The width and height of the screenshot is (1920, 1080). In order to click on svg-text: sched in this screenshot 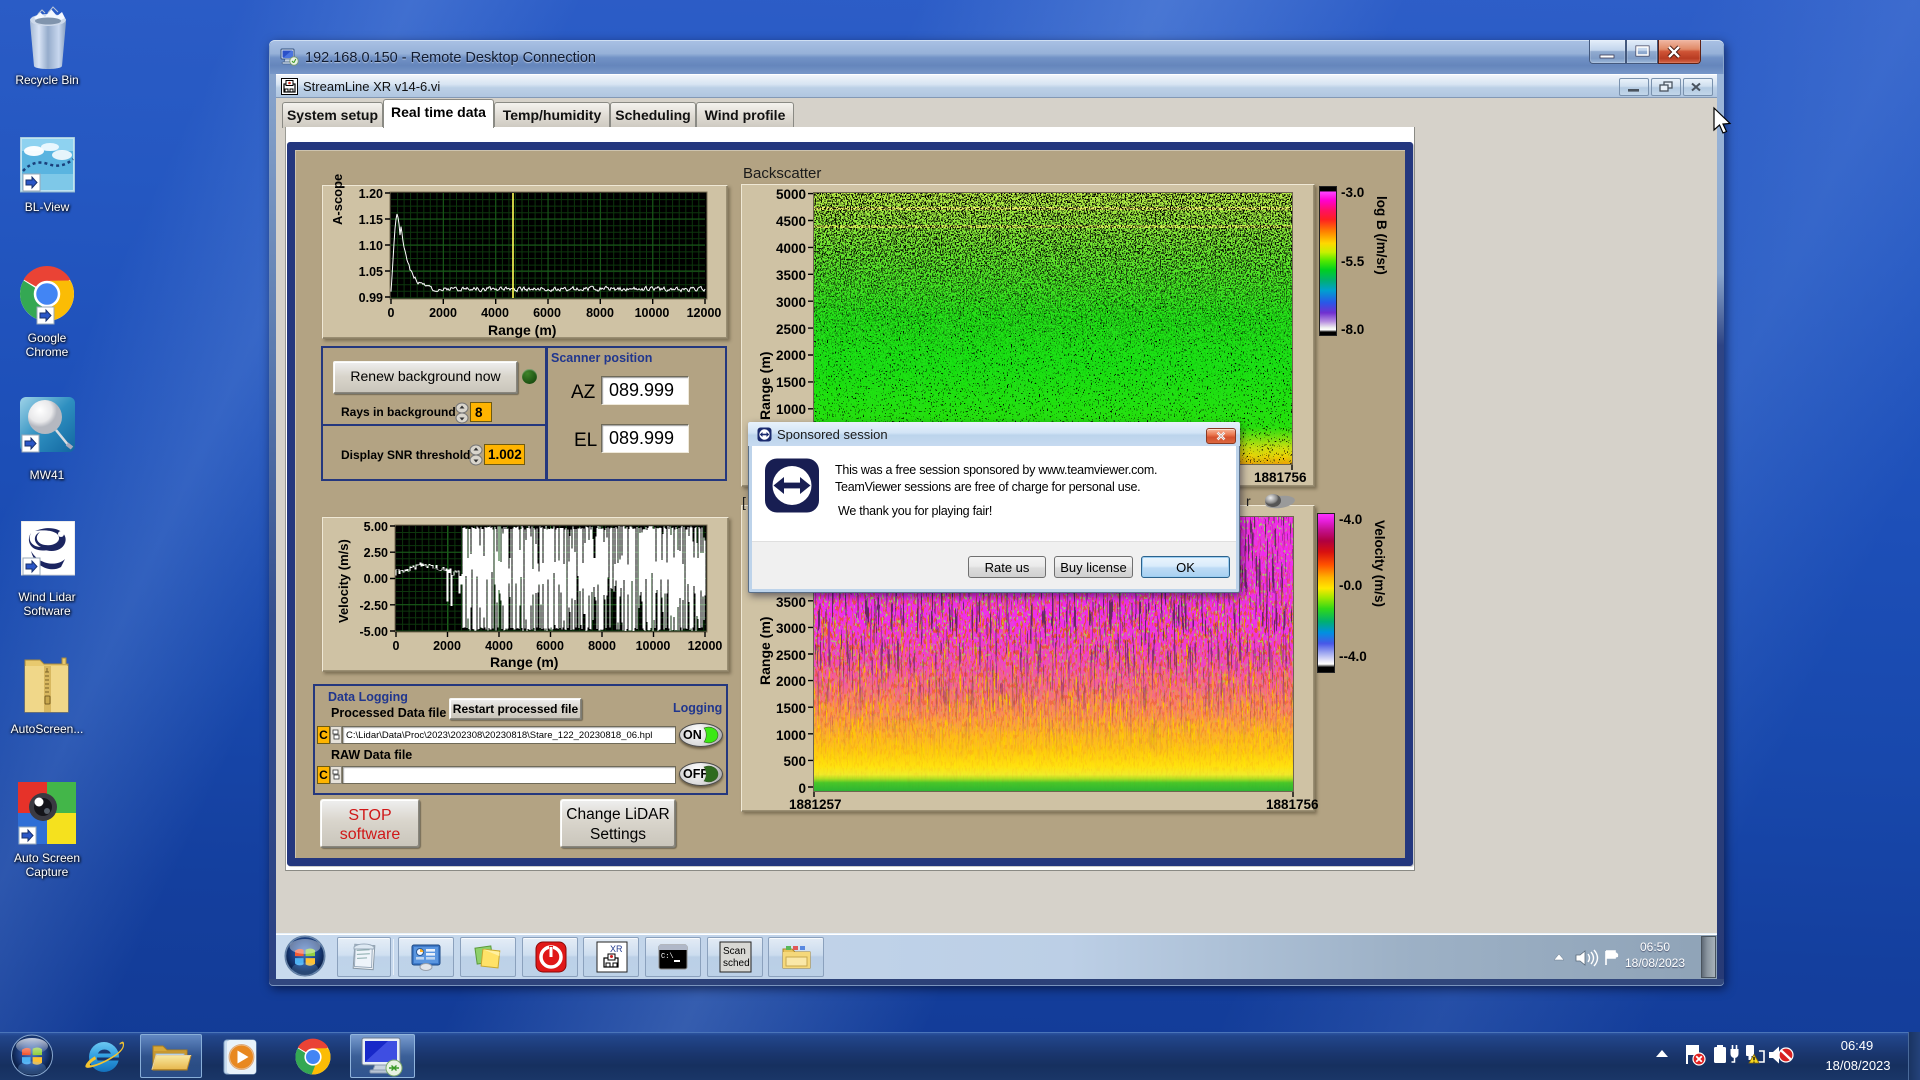, I will do `click(736, 963)`.